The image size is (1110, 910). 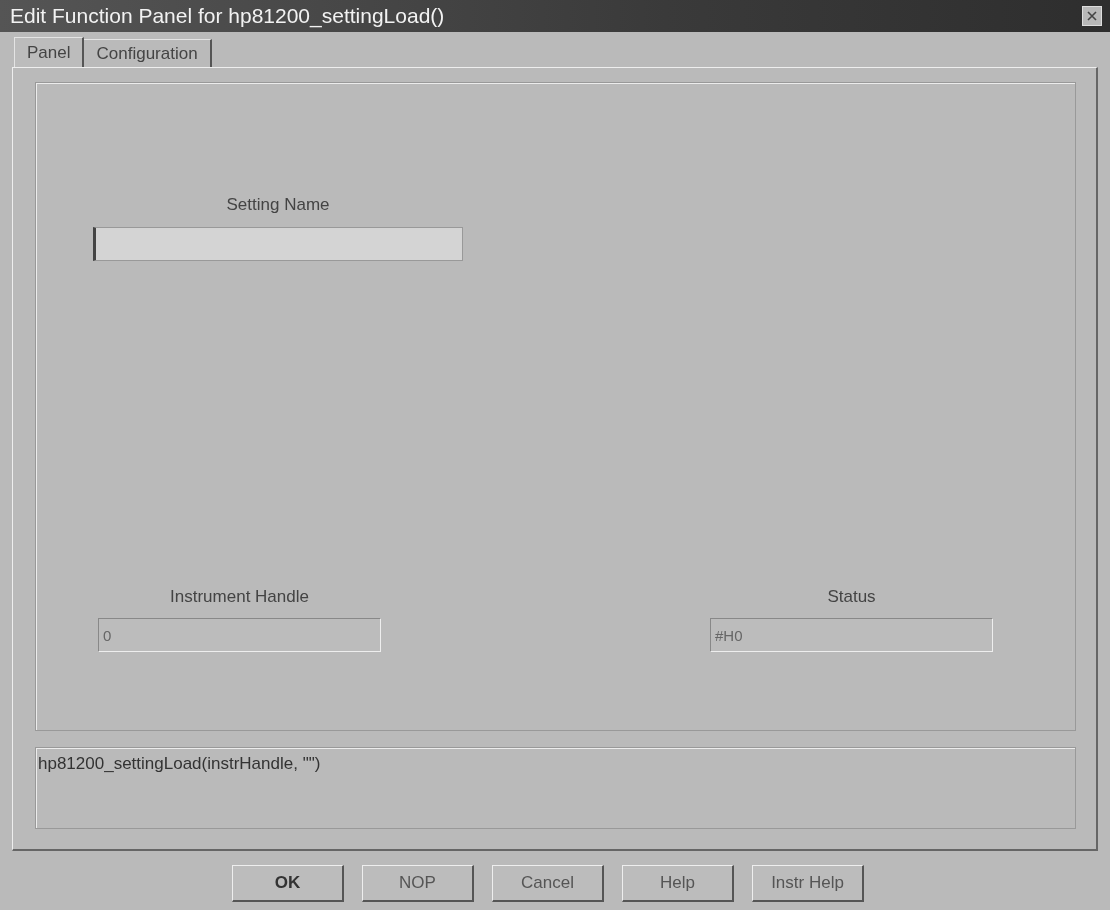 I want to click on tab: Configuration, so click(x=148, y=53).